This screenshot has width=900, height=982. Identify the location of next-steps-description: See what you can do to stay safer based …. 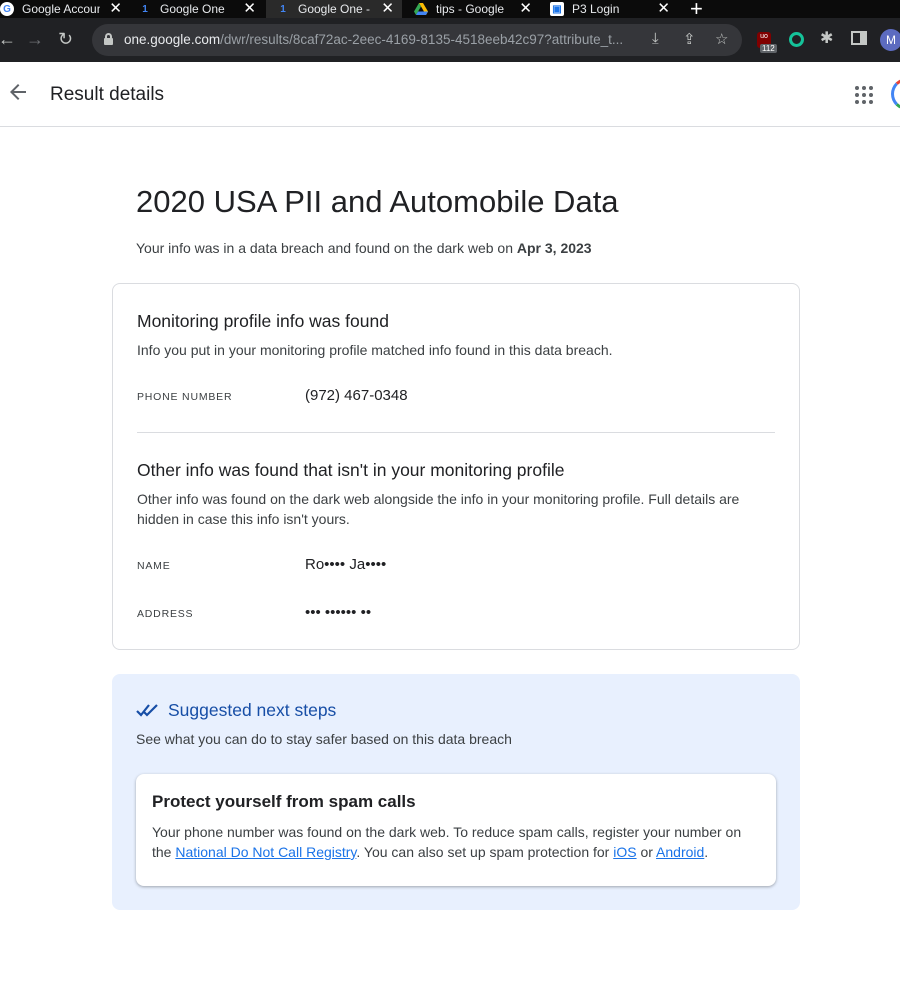
(324, 739).